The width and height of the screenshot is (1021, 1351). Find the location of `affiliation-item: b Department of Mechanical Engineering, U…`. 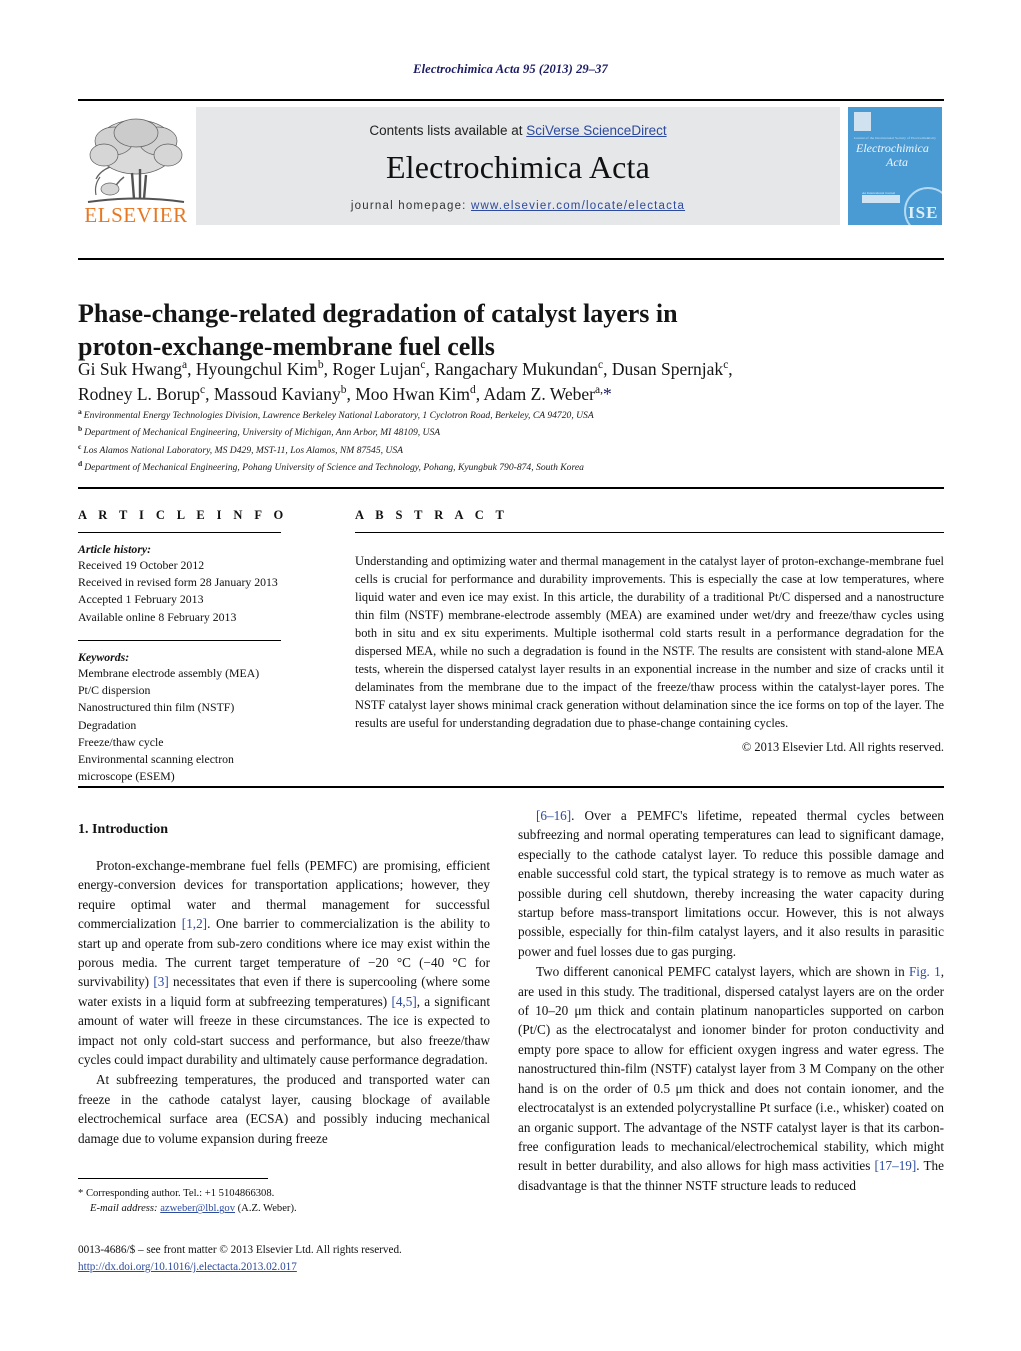

affiliation-item: b Department of Mechanical Engineering, U… is located at coordinates (259, 431).